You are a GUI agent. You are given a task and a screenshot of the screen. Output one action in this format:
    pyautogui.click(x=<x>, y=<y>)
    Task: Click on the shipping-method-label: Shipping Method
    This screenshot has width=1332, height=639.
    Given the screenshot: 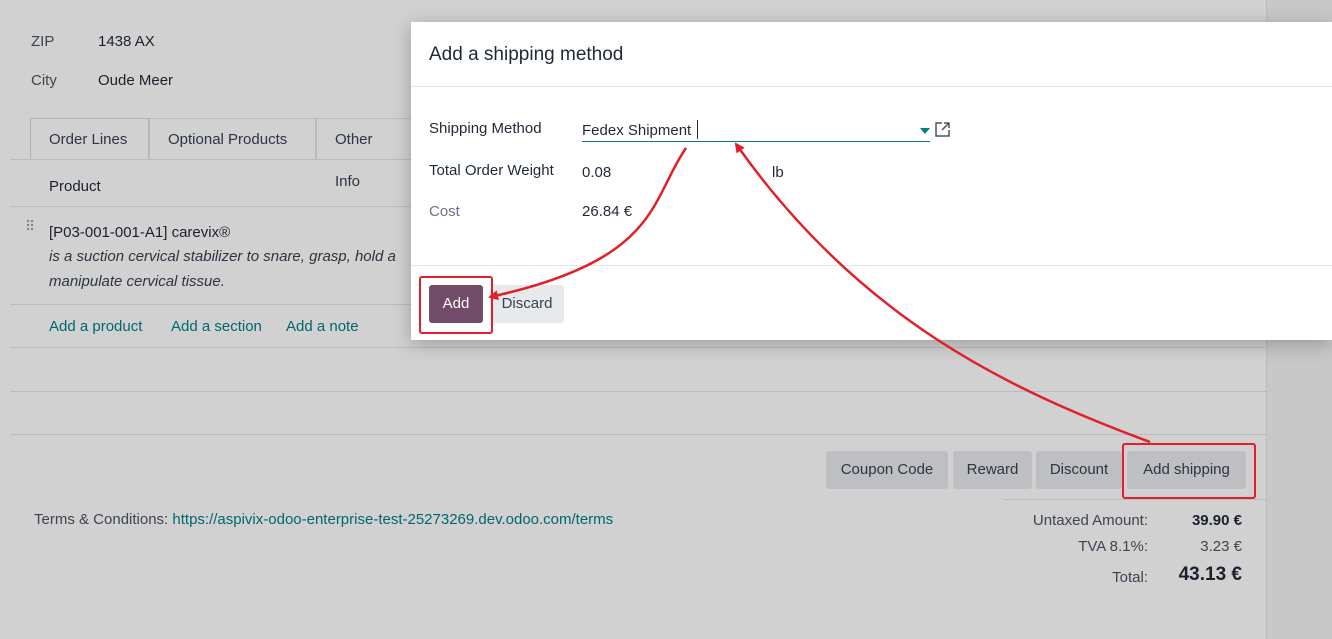 What is the action you would take?
    pyautogui.click(x=485, y=128)
    